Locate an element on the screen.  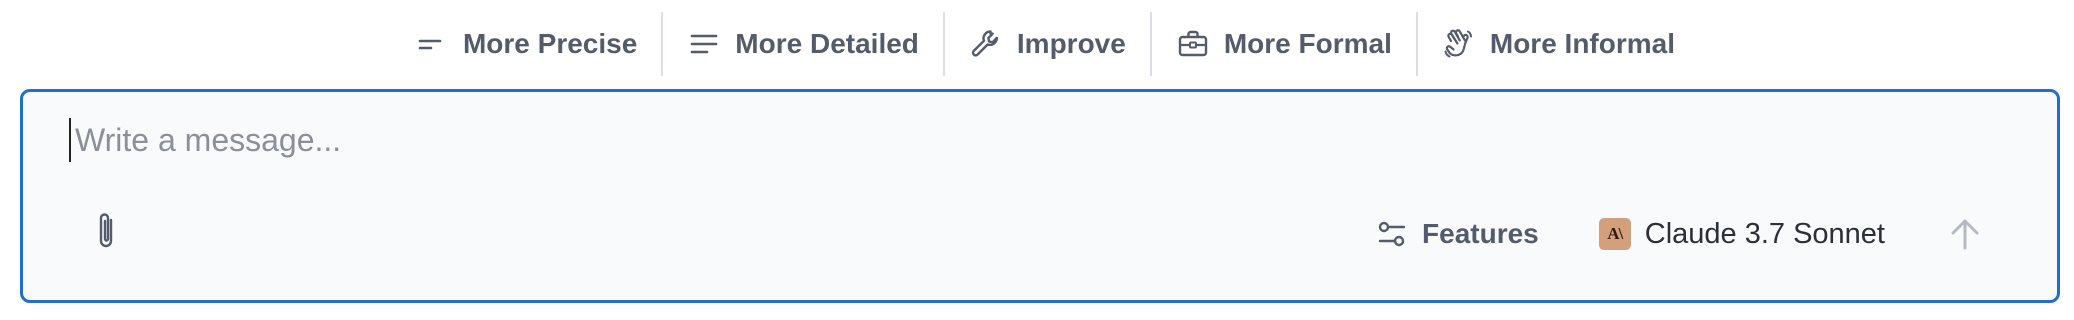
attach-button is located at coordinates (107, 234).